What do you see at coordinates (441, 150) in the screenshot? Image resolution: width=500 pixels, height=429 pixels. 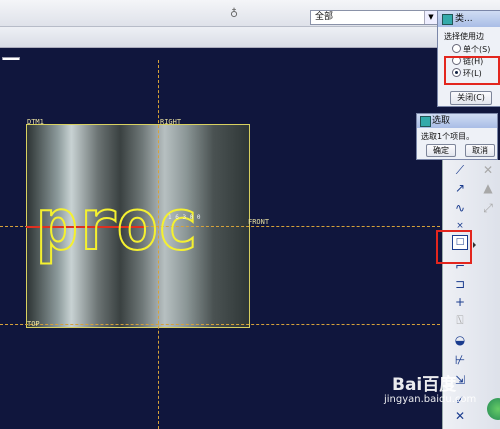 I see `ok-button: 确定` at bounding box center [441, 150].